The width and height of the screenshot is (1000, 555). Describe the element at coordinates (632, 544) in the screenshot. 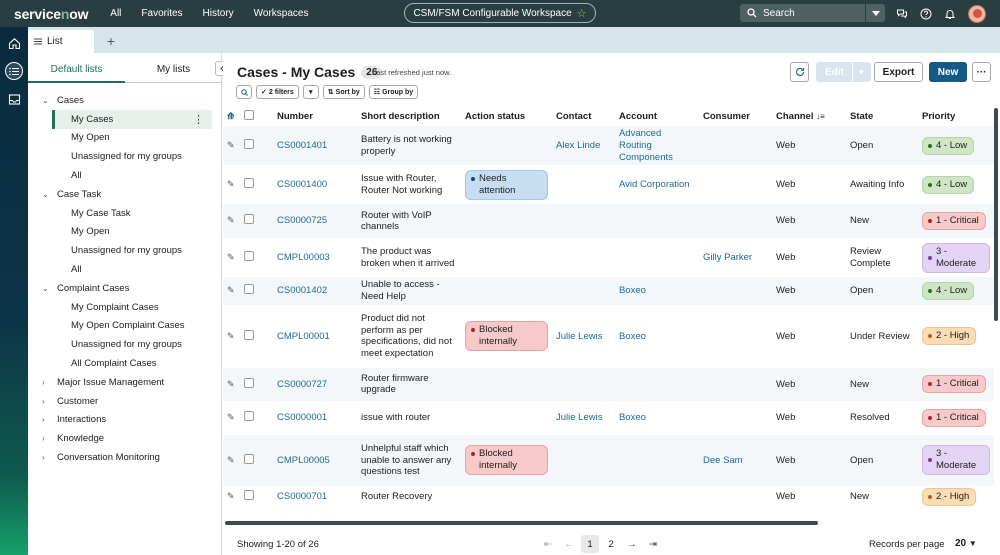

I see `next-page-icon: →` at that location.